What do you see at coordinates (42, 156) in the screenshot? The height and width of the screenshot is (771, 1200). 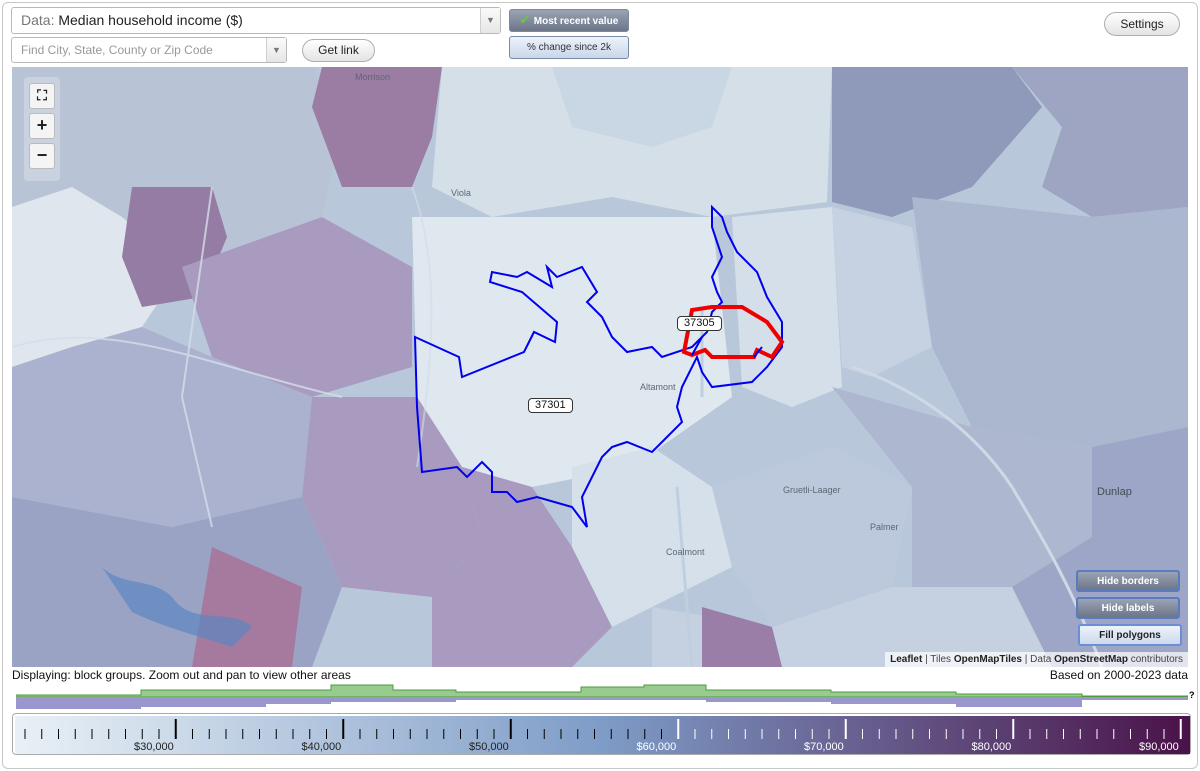 I see `zoom-out-button: −` at bounding box center [42, 156].